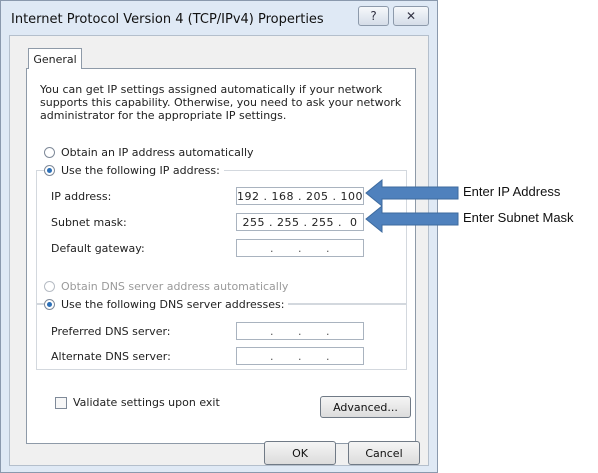  I want to click on checkbox-label: Validate settings upon exit, so click(146, 402).